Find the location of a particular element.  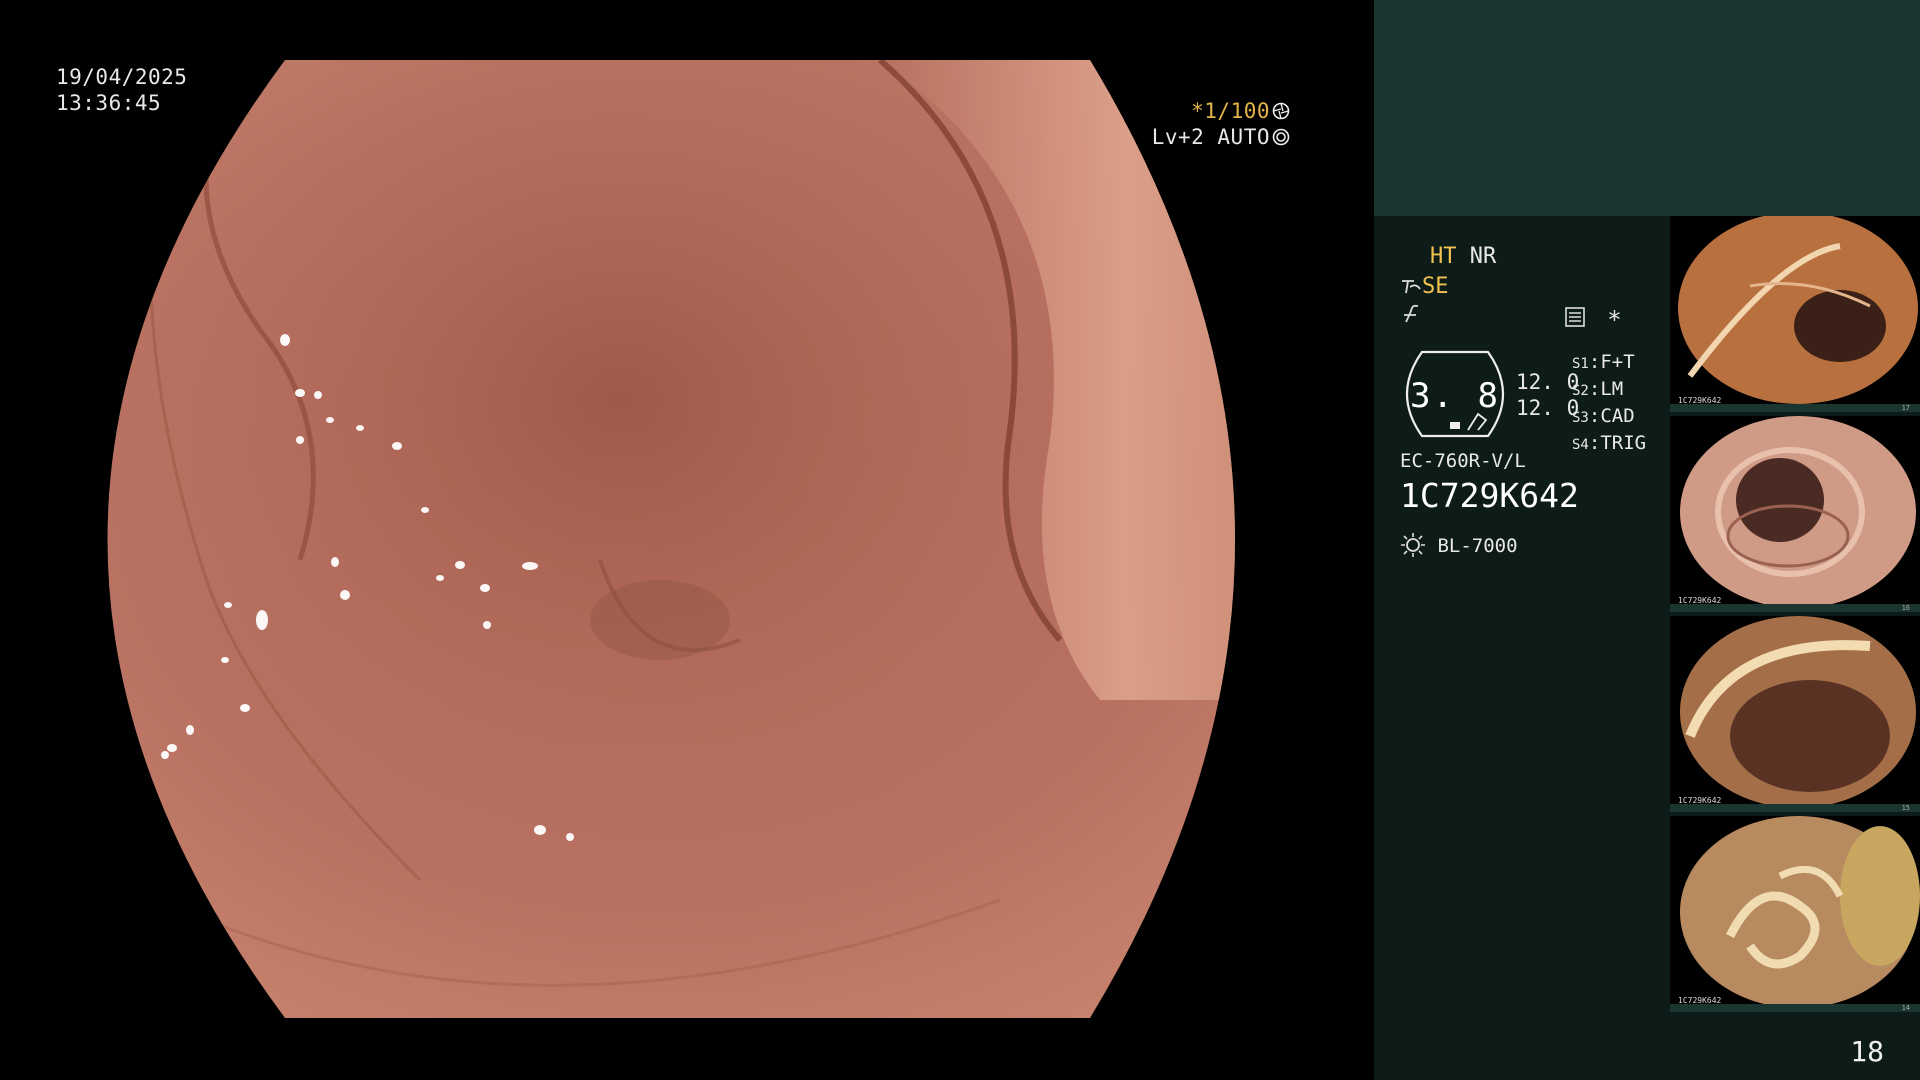

thumbnail-1-image: 1C729K642 17 is located at coordinates (1795, 314).